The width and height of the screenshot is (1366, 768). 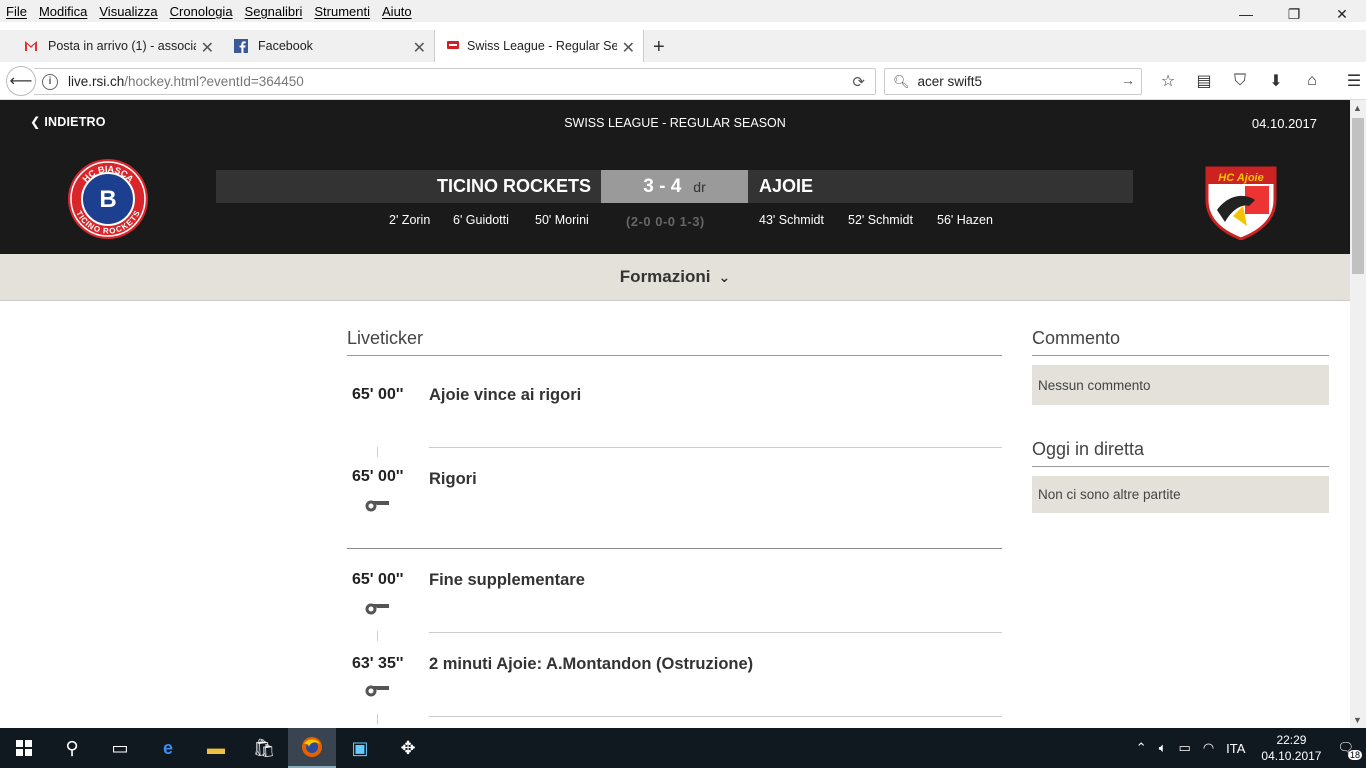 What do you see at coordinates (1241, 203) in the screenshot?
I see `away-team-logo: HC Ajoie` at bounding box center [1241, 203].